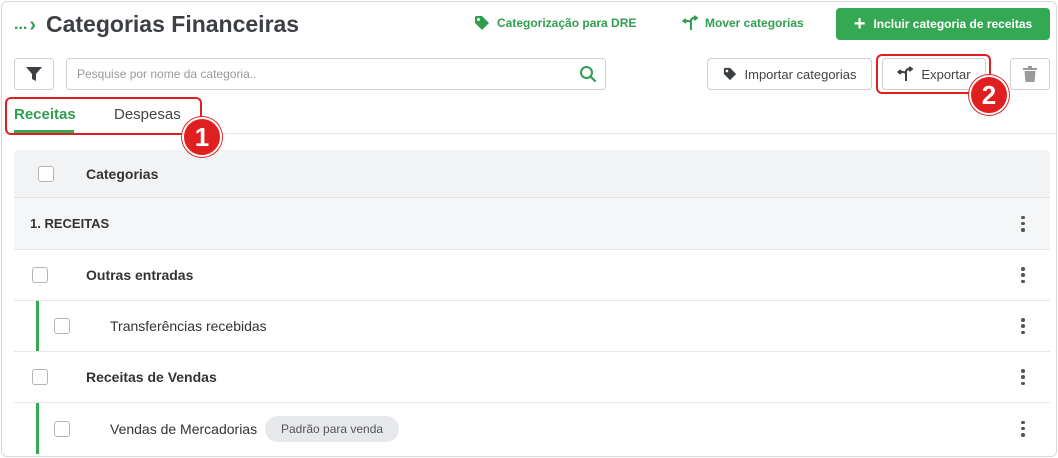 Image resolution: width=1058 pixels, height=458 pixels. Describe the element at coordinates (859, 24) in the screenshot. I see `plus-icon: +` at that location.